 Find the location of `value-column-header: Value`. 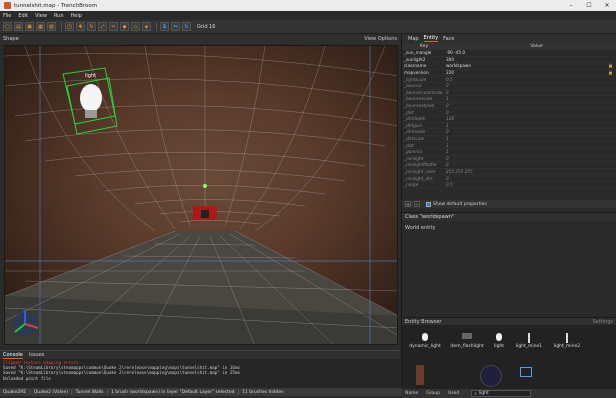

value-column-header: Value is located at coordinates (536, 46).